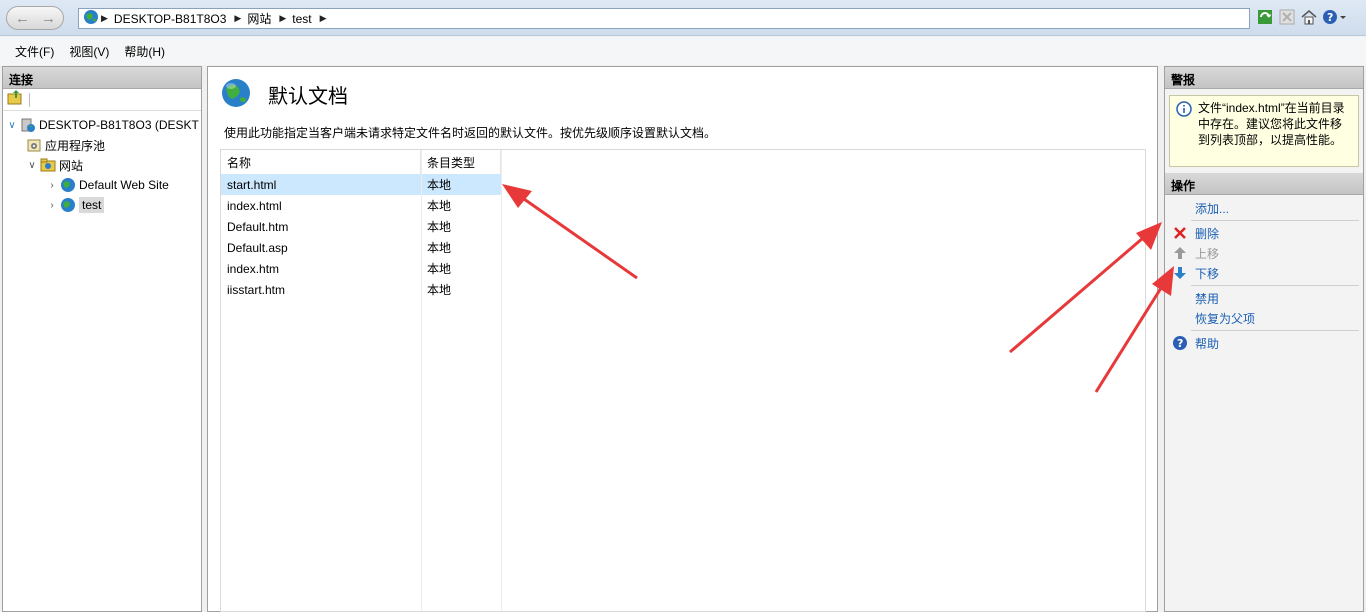 The image size is (1366, 612). What do you see at coordinates (259, 18) in the screenshot?
I see `breadcrumb-sites: 网站` at bounding box center [259, 18].